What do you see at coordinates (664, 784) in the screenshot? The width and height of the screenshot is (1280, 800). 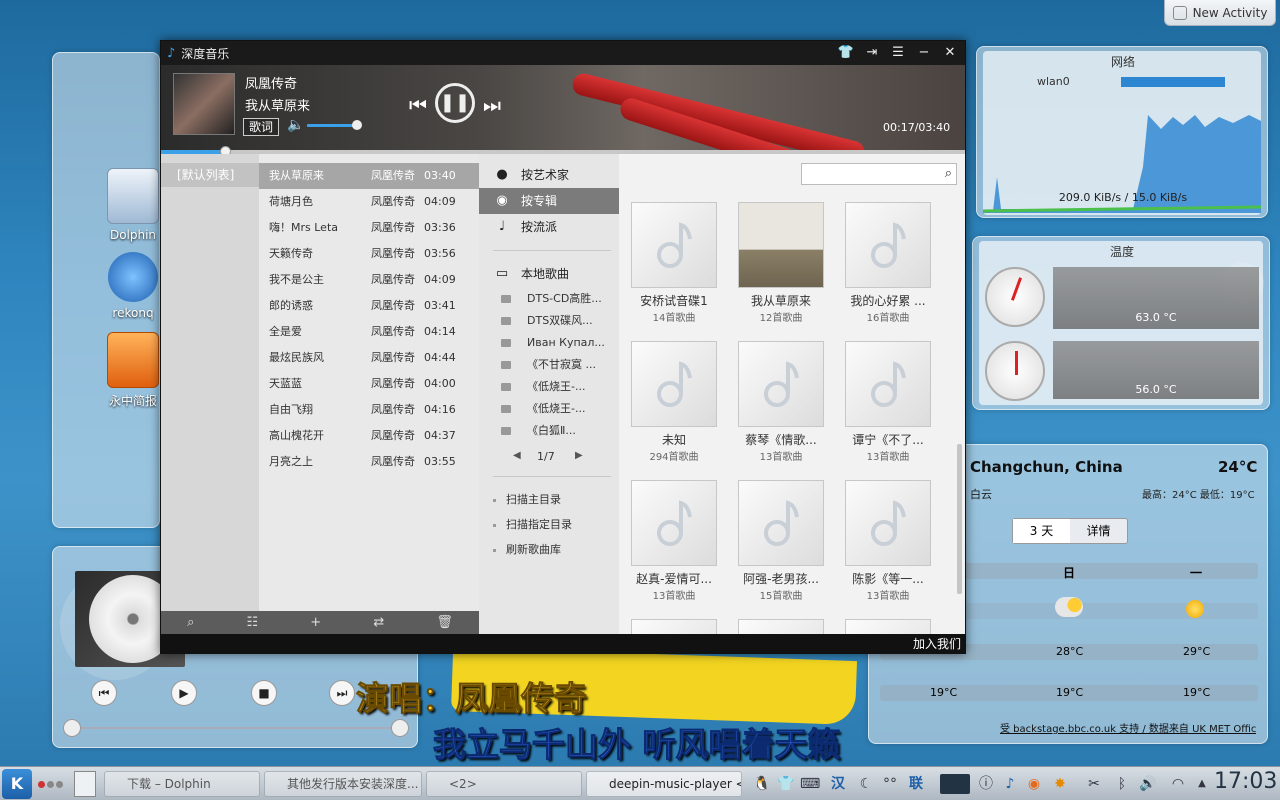 I see `task-deepin-music: deepin-music-player <2>` at bounding box center [664, 784].